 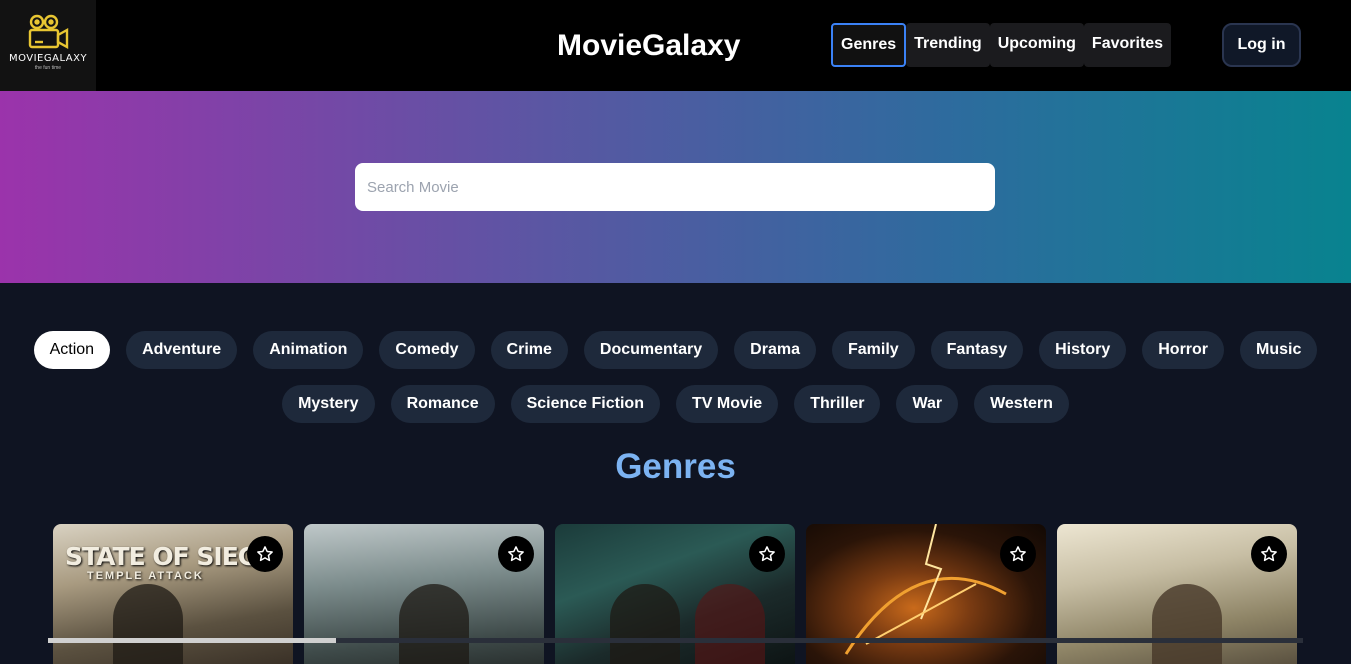 I want to click on genre-chip-animation: Animation, so click(x=308, y=350).